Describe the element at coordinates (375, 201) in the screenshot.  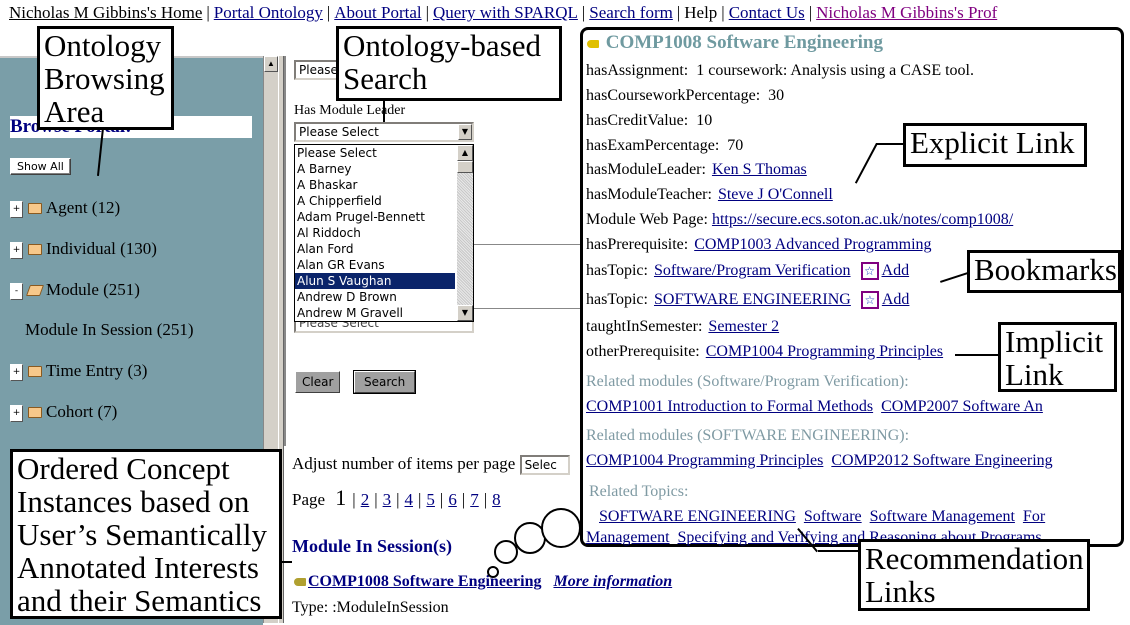
I see `dropdown-option: A Chipperfield` at that location.